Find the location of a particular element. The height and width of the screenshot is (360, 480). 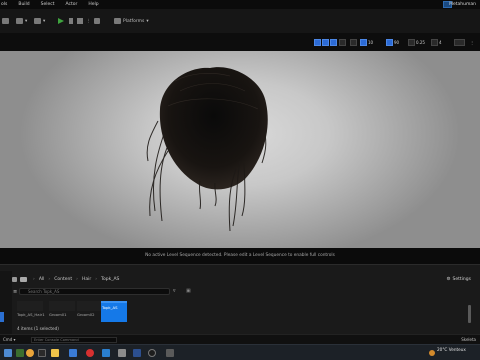

opera-icon is located at coordinates (90, 353).